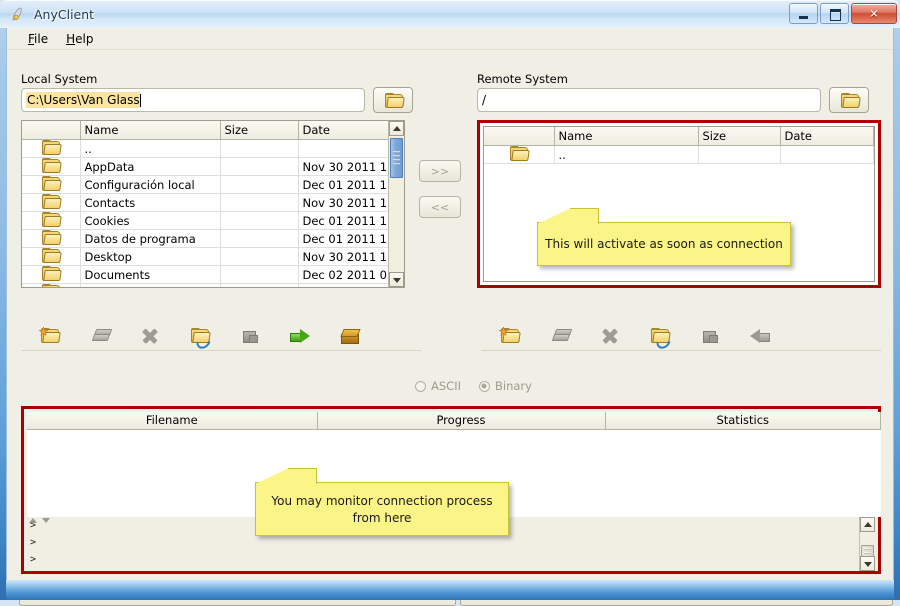 The width and height of the screenshot is (900, 606). I want to click on local-row-name: Contacts, so click(150, 202).